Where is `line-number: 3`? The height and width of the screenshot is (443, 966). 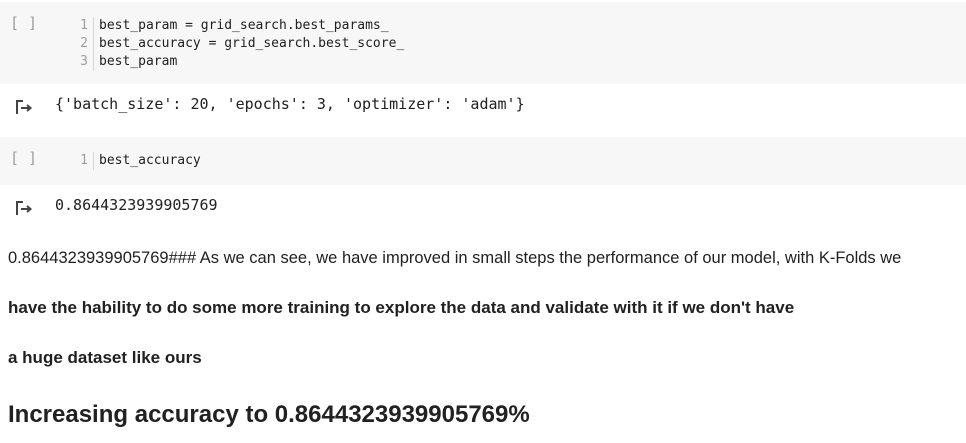 line-number: 3 is located at coordinates (82, 62).